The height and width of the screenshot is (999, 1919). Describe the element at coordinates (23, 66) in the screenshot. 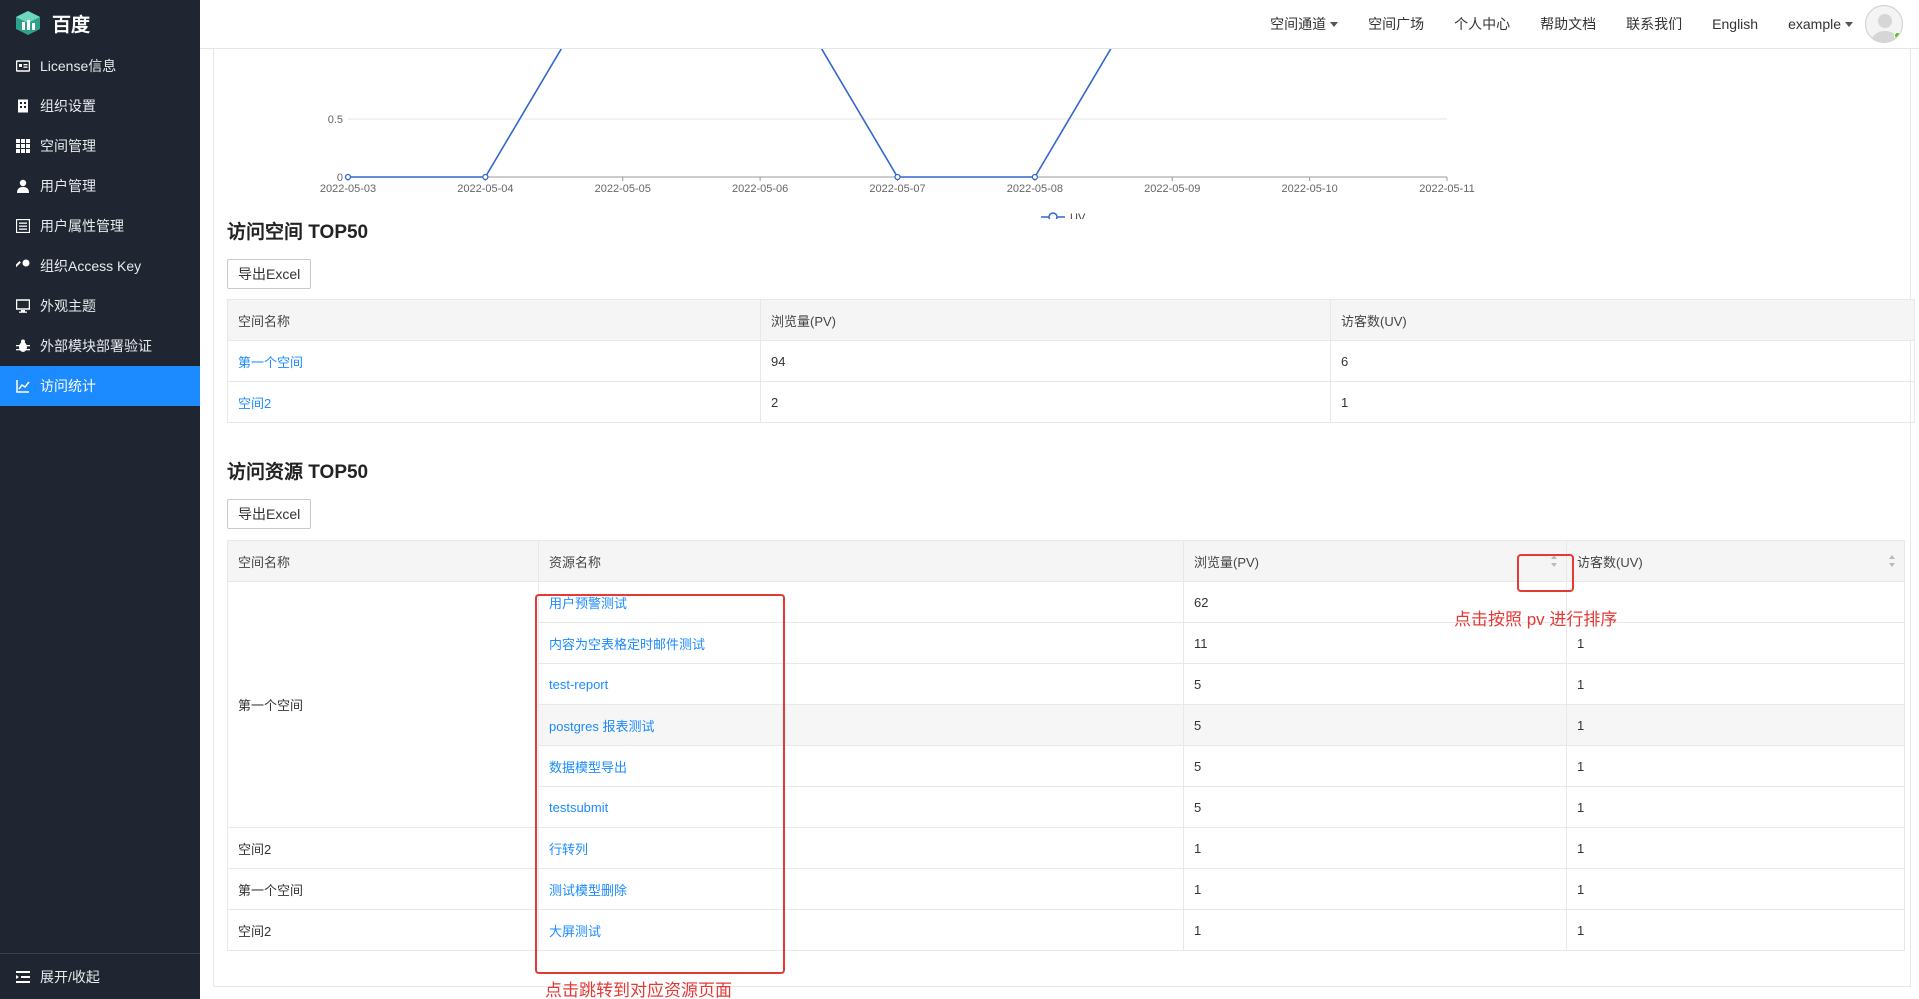

I see `id-card-icon` at that location.